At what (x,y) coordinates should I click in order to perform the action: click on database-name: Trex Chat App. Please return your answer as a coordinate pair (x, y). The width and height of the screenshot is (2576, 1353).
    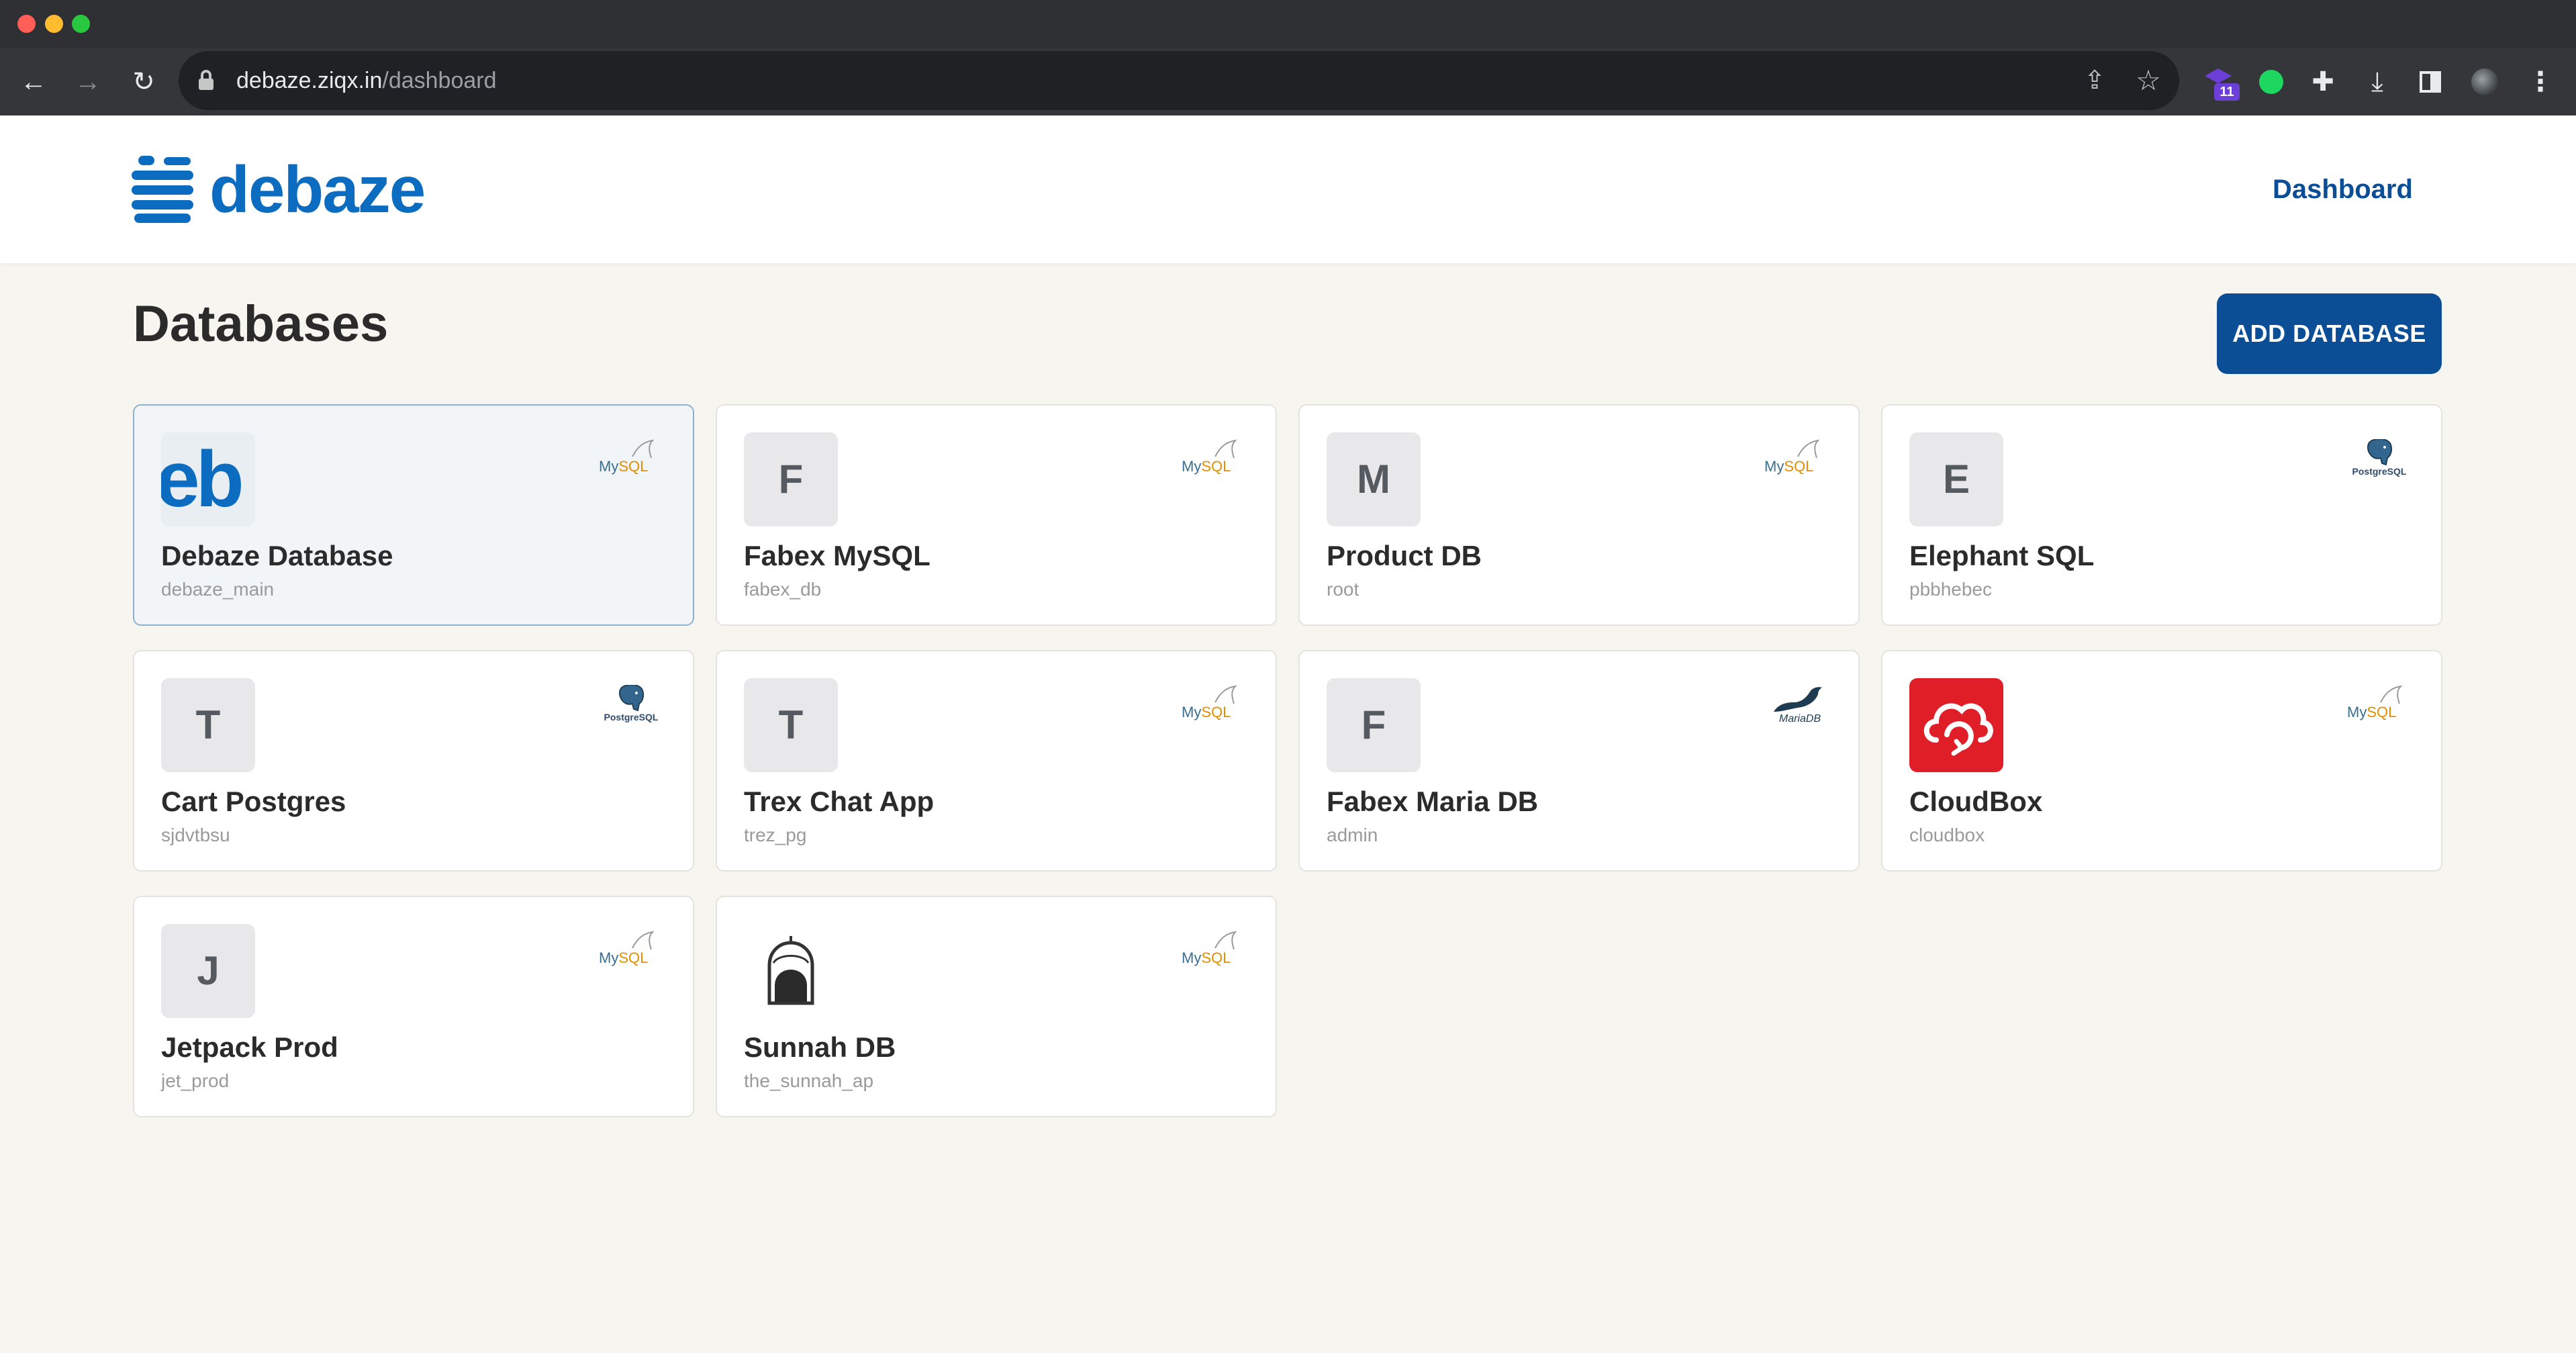
    Looking at the image, I should click on (839, 801).